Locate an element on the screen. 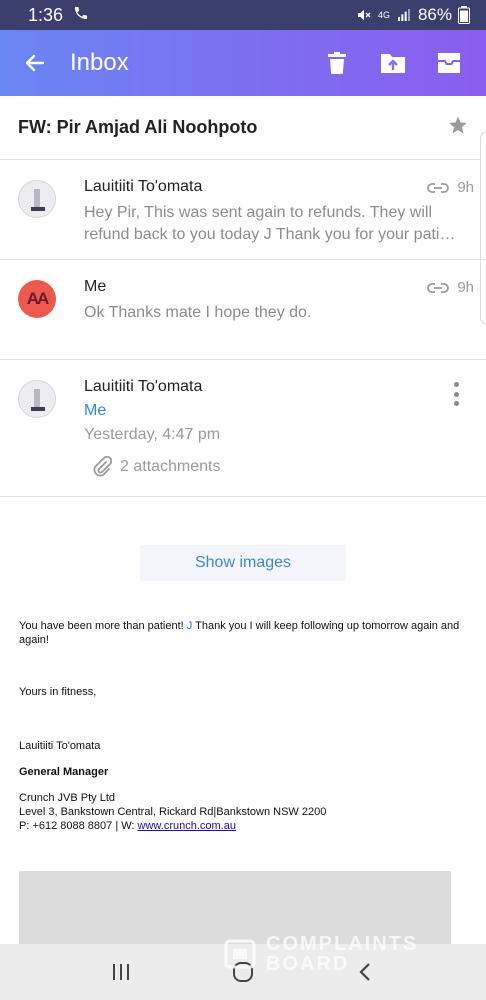  move-folder-icon is located at coordinates (393, 63).